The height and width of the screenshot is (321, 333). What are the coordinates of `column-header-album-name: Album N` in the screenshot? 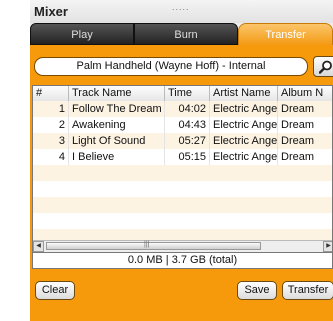 It's located at (305, 93).